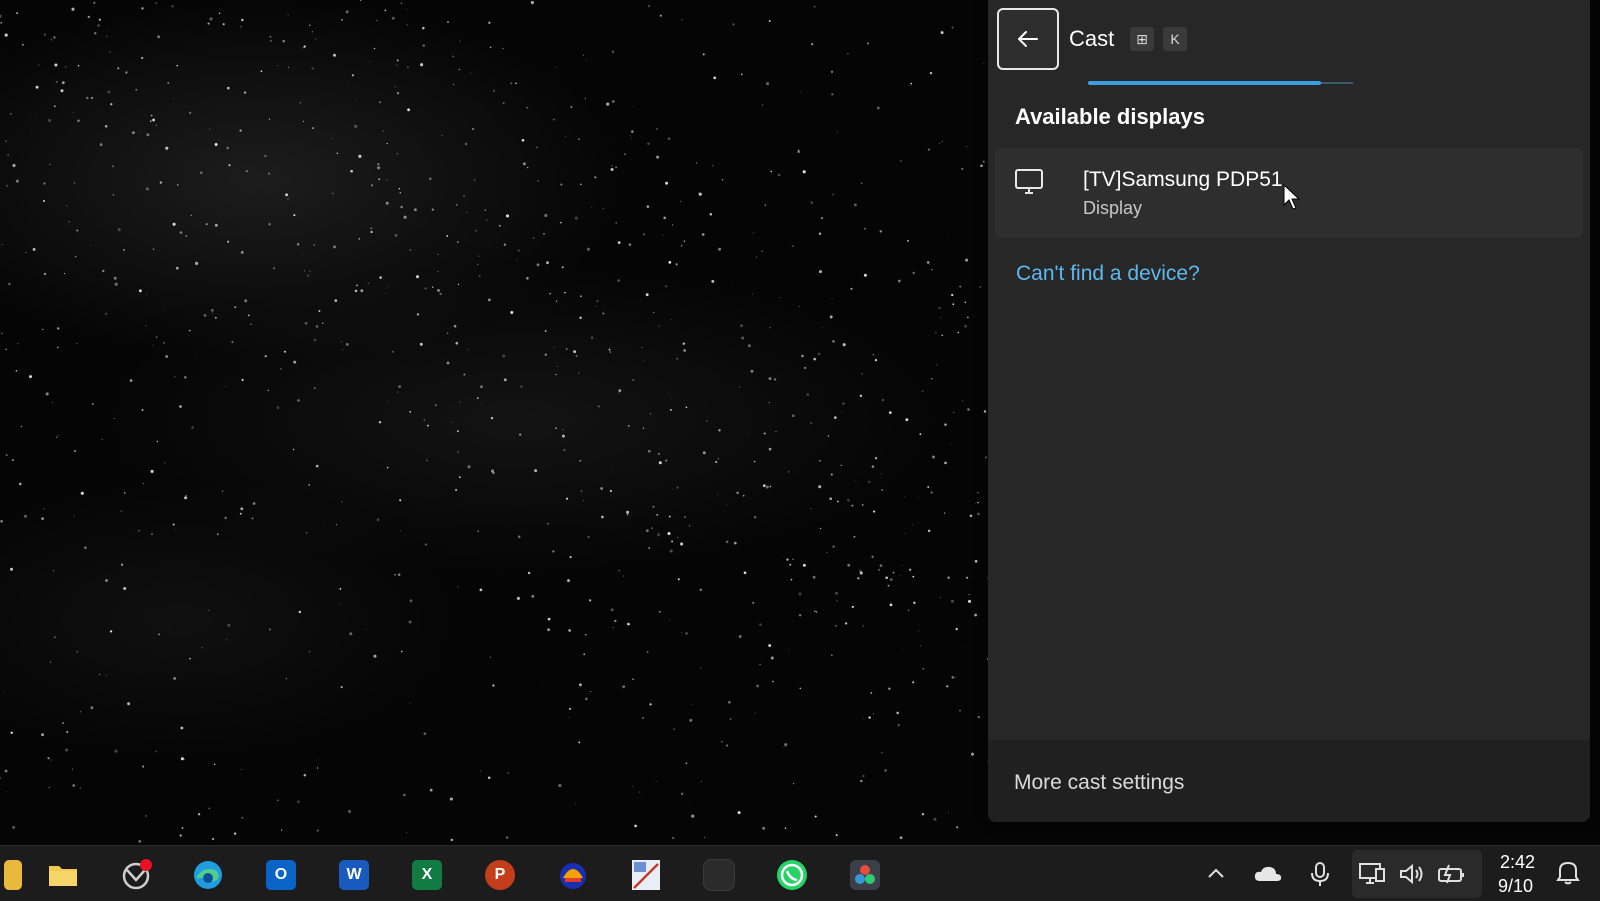 The width and height of the screenshot is (1600, 901). I want to click on taskbar-app-powerpoint: P, so click(500, 875).